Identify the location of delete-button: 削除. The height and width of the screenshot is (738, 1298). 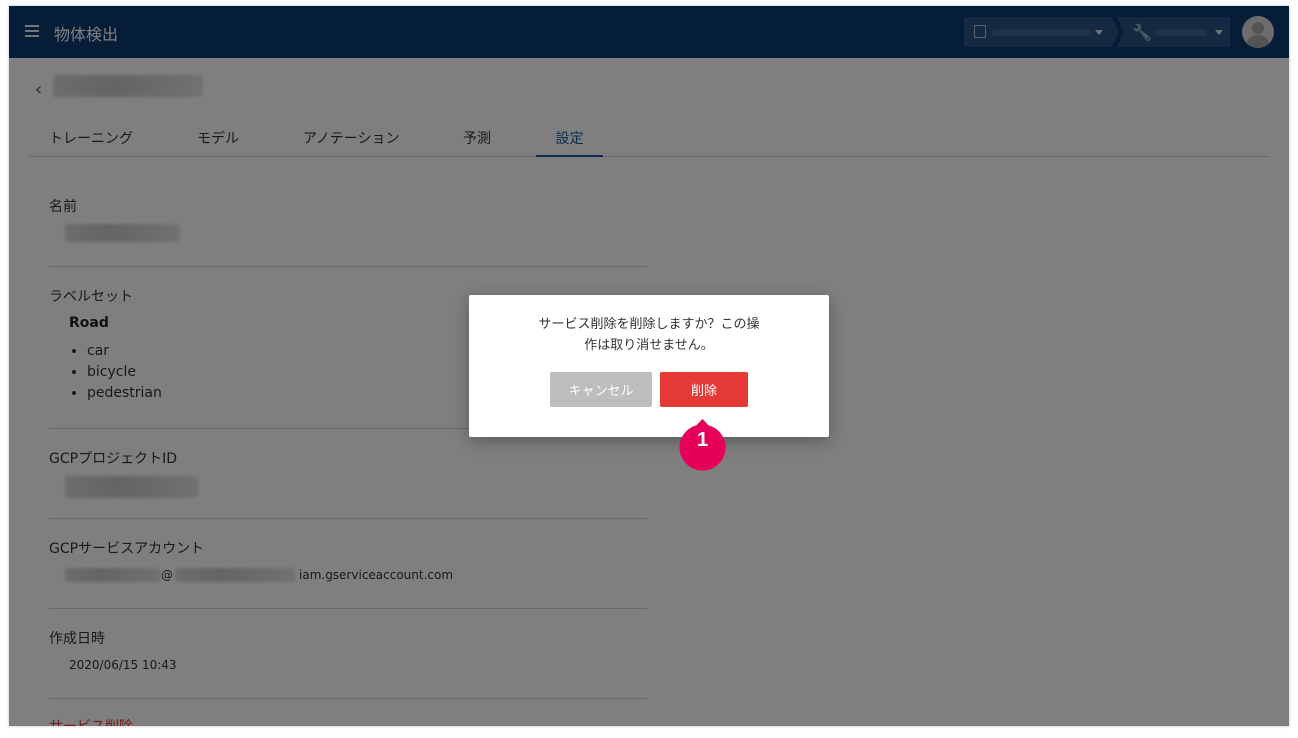
(704, 389).